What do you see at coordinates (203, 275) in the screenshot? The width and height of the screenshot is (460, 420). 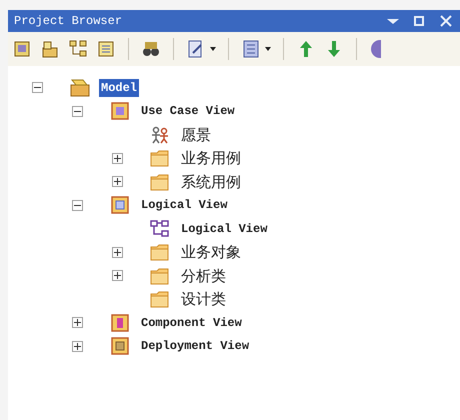 I see `tree-item: 分析类` at bounding box center [203, 275].